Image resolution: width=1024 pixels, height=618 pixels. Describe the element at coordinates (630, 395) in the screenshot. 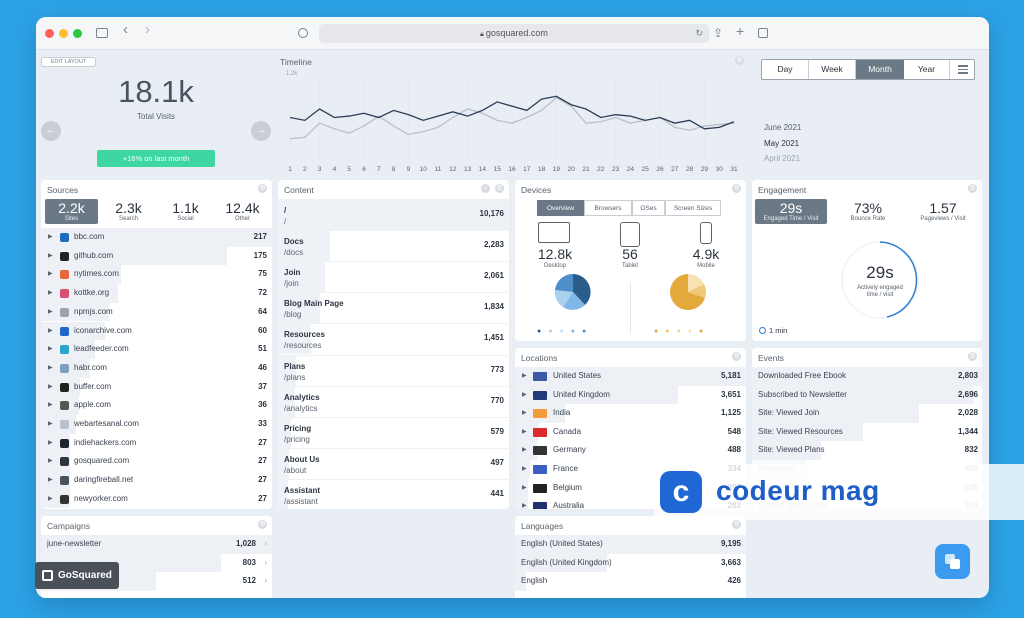

I see `list-item: ▶ United Kingdom 3,651` at that location.